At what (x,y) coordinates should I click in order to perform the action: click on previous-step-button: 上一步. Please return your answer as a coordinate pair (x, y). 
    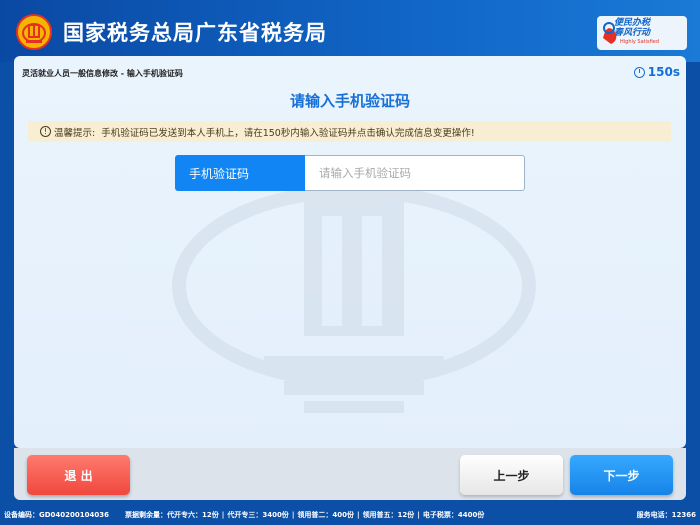
    Looking at the image, I should click on (511, 475).